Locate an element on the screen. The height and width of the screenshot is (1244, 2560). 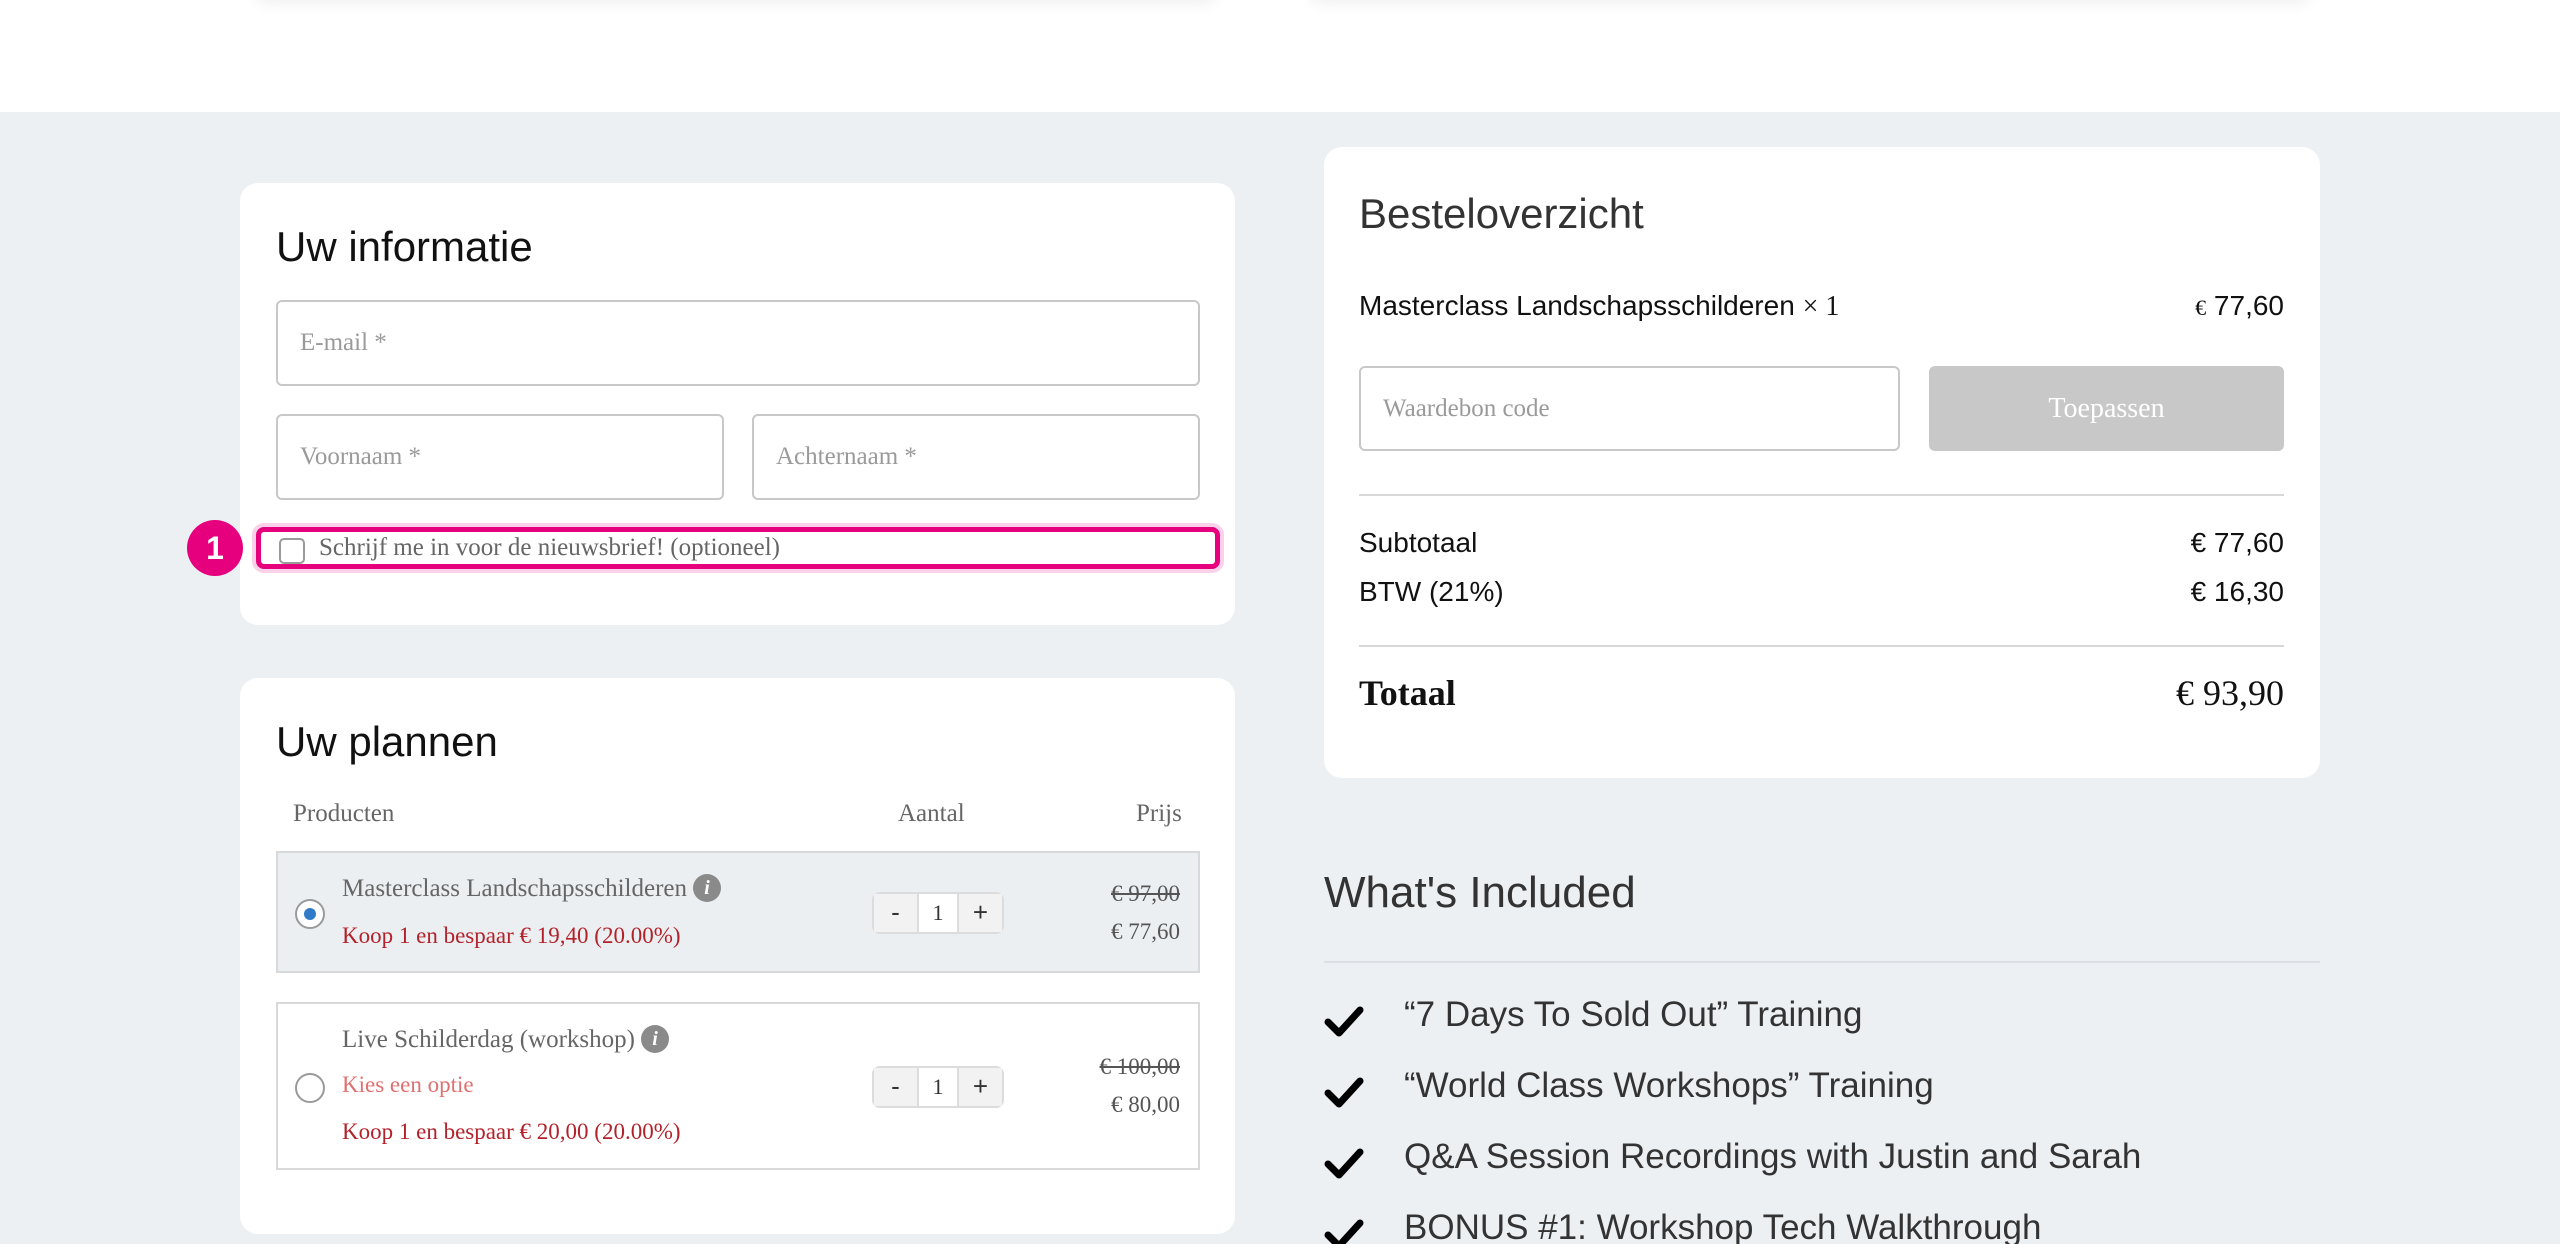
plan-old-price: € 100,00 is located at coordinates (1140, 1066).